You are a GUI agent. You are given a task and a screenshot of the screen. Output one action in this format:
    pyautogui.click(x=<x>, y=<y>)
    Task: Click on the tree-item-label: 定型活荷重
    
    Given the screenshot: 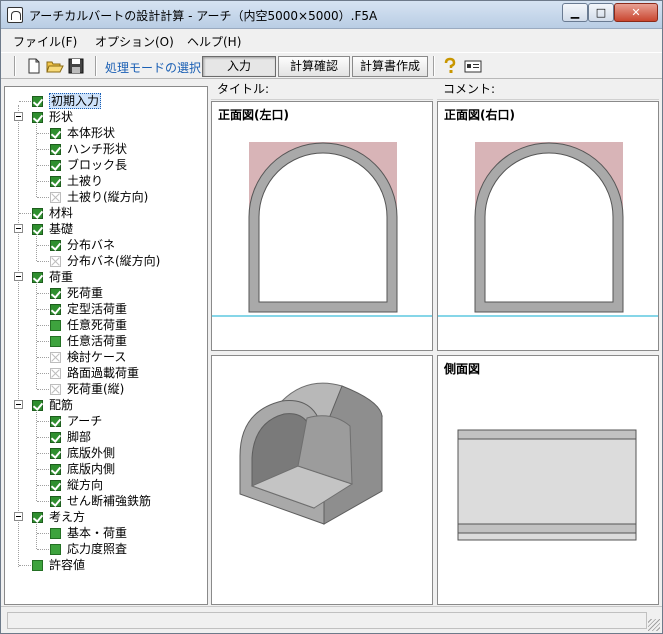 What is the action you would take?
    pyautogui.click(x=97, y=309)
    